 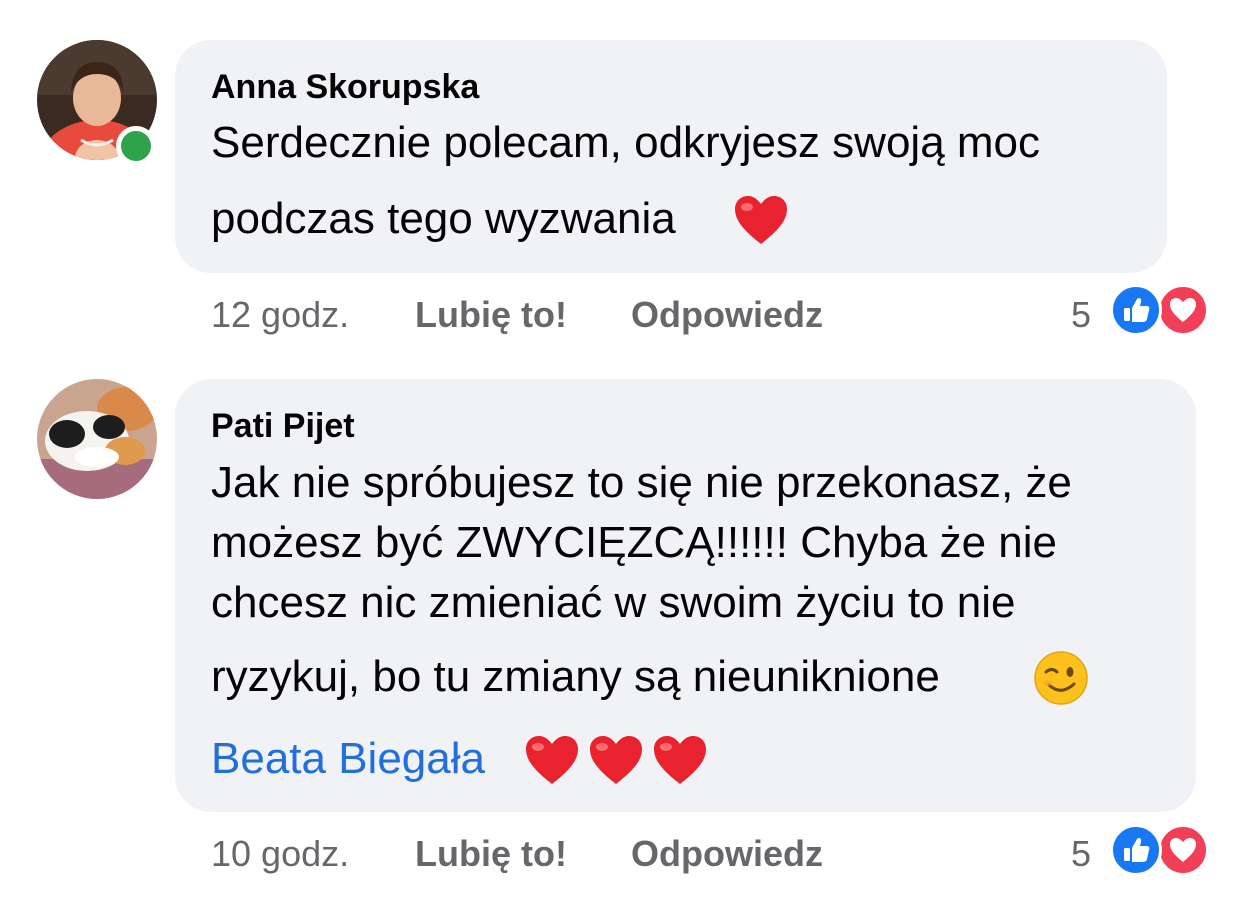 What do you see at coordinates (280, 854) in the screenshot?
I see `comment-timestamp: 10 godz.` at bounding box center [280, 854].